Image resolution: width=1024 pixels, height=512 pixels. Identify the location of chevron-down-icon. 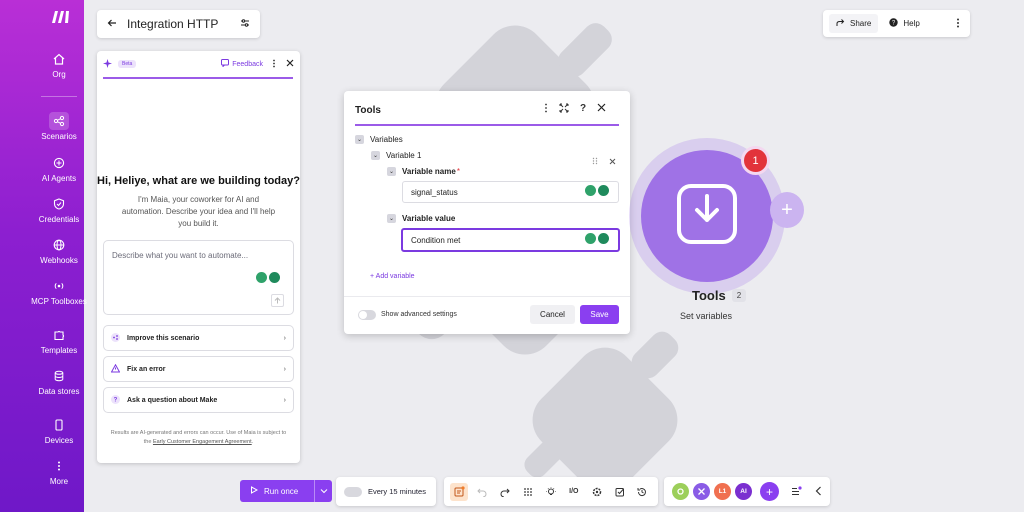
(323, 491).